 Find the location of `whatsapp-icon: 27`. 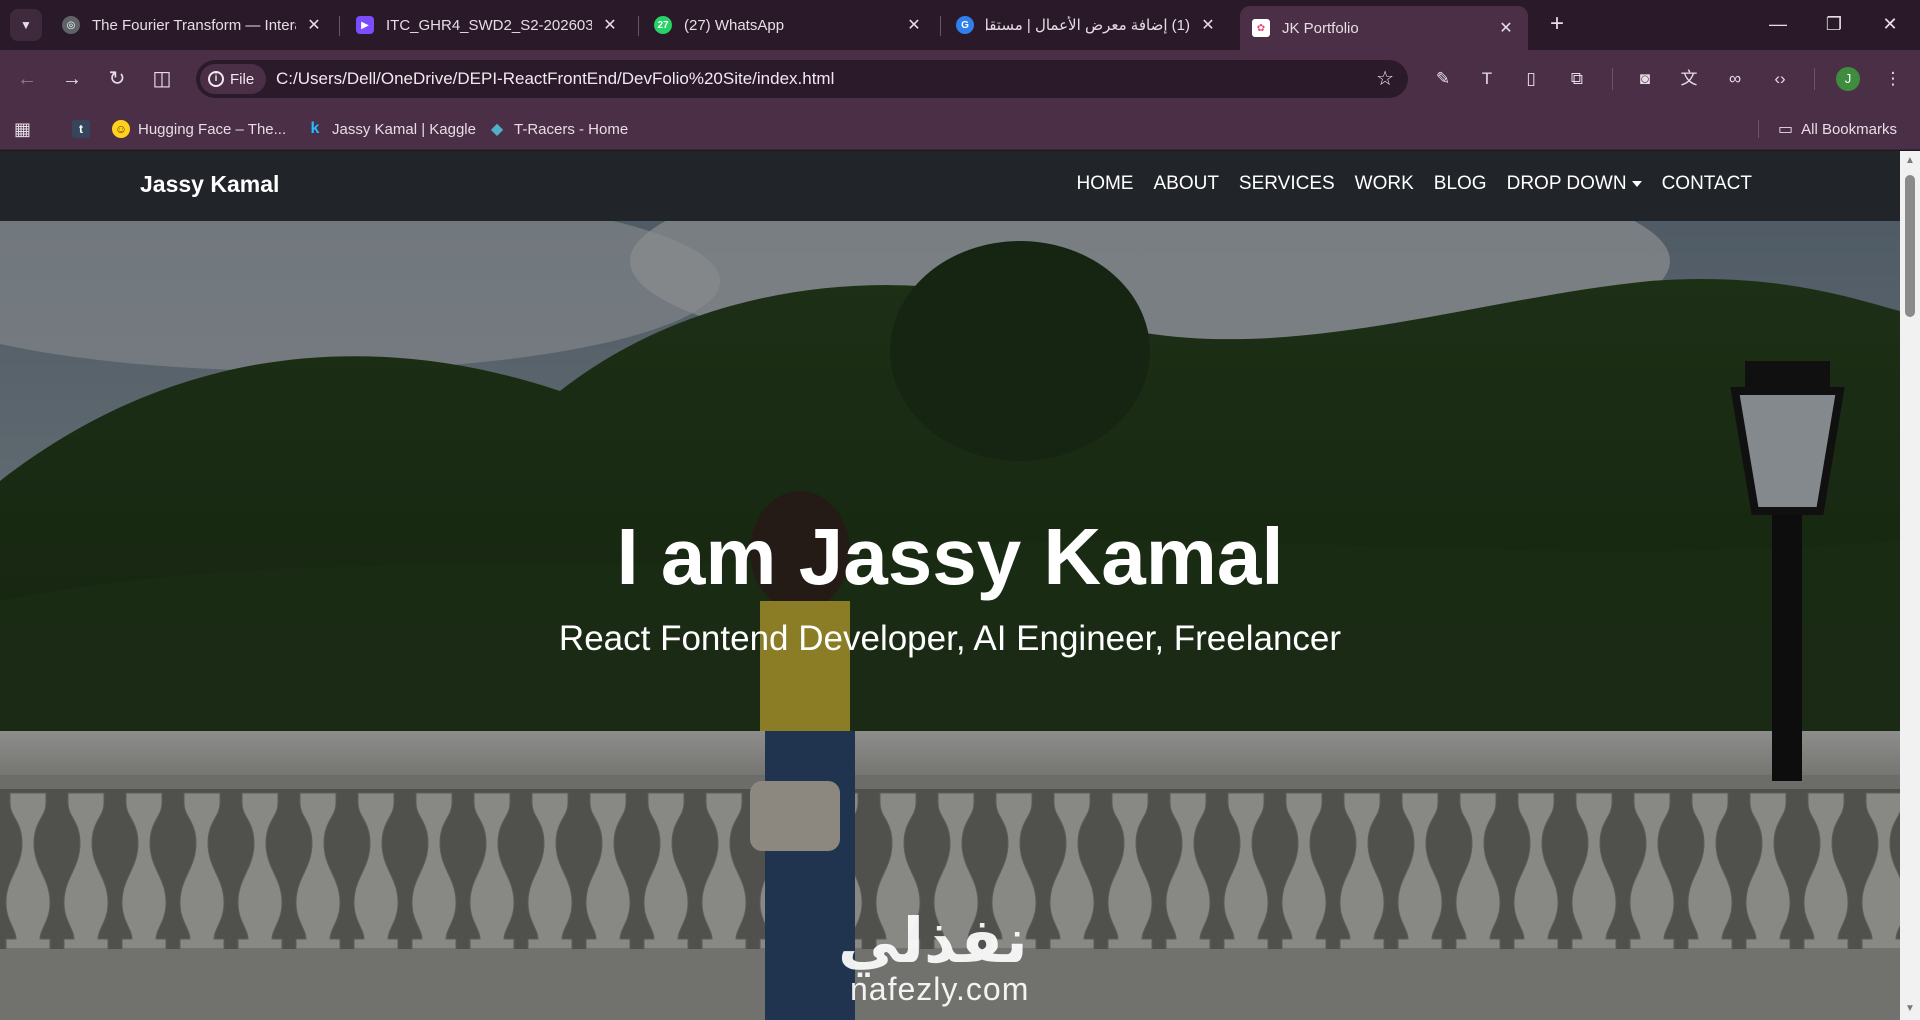

whatsapp-icon: 27 is located at coordinates (663, 25).